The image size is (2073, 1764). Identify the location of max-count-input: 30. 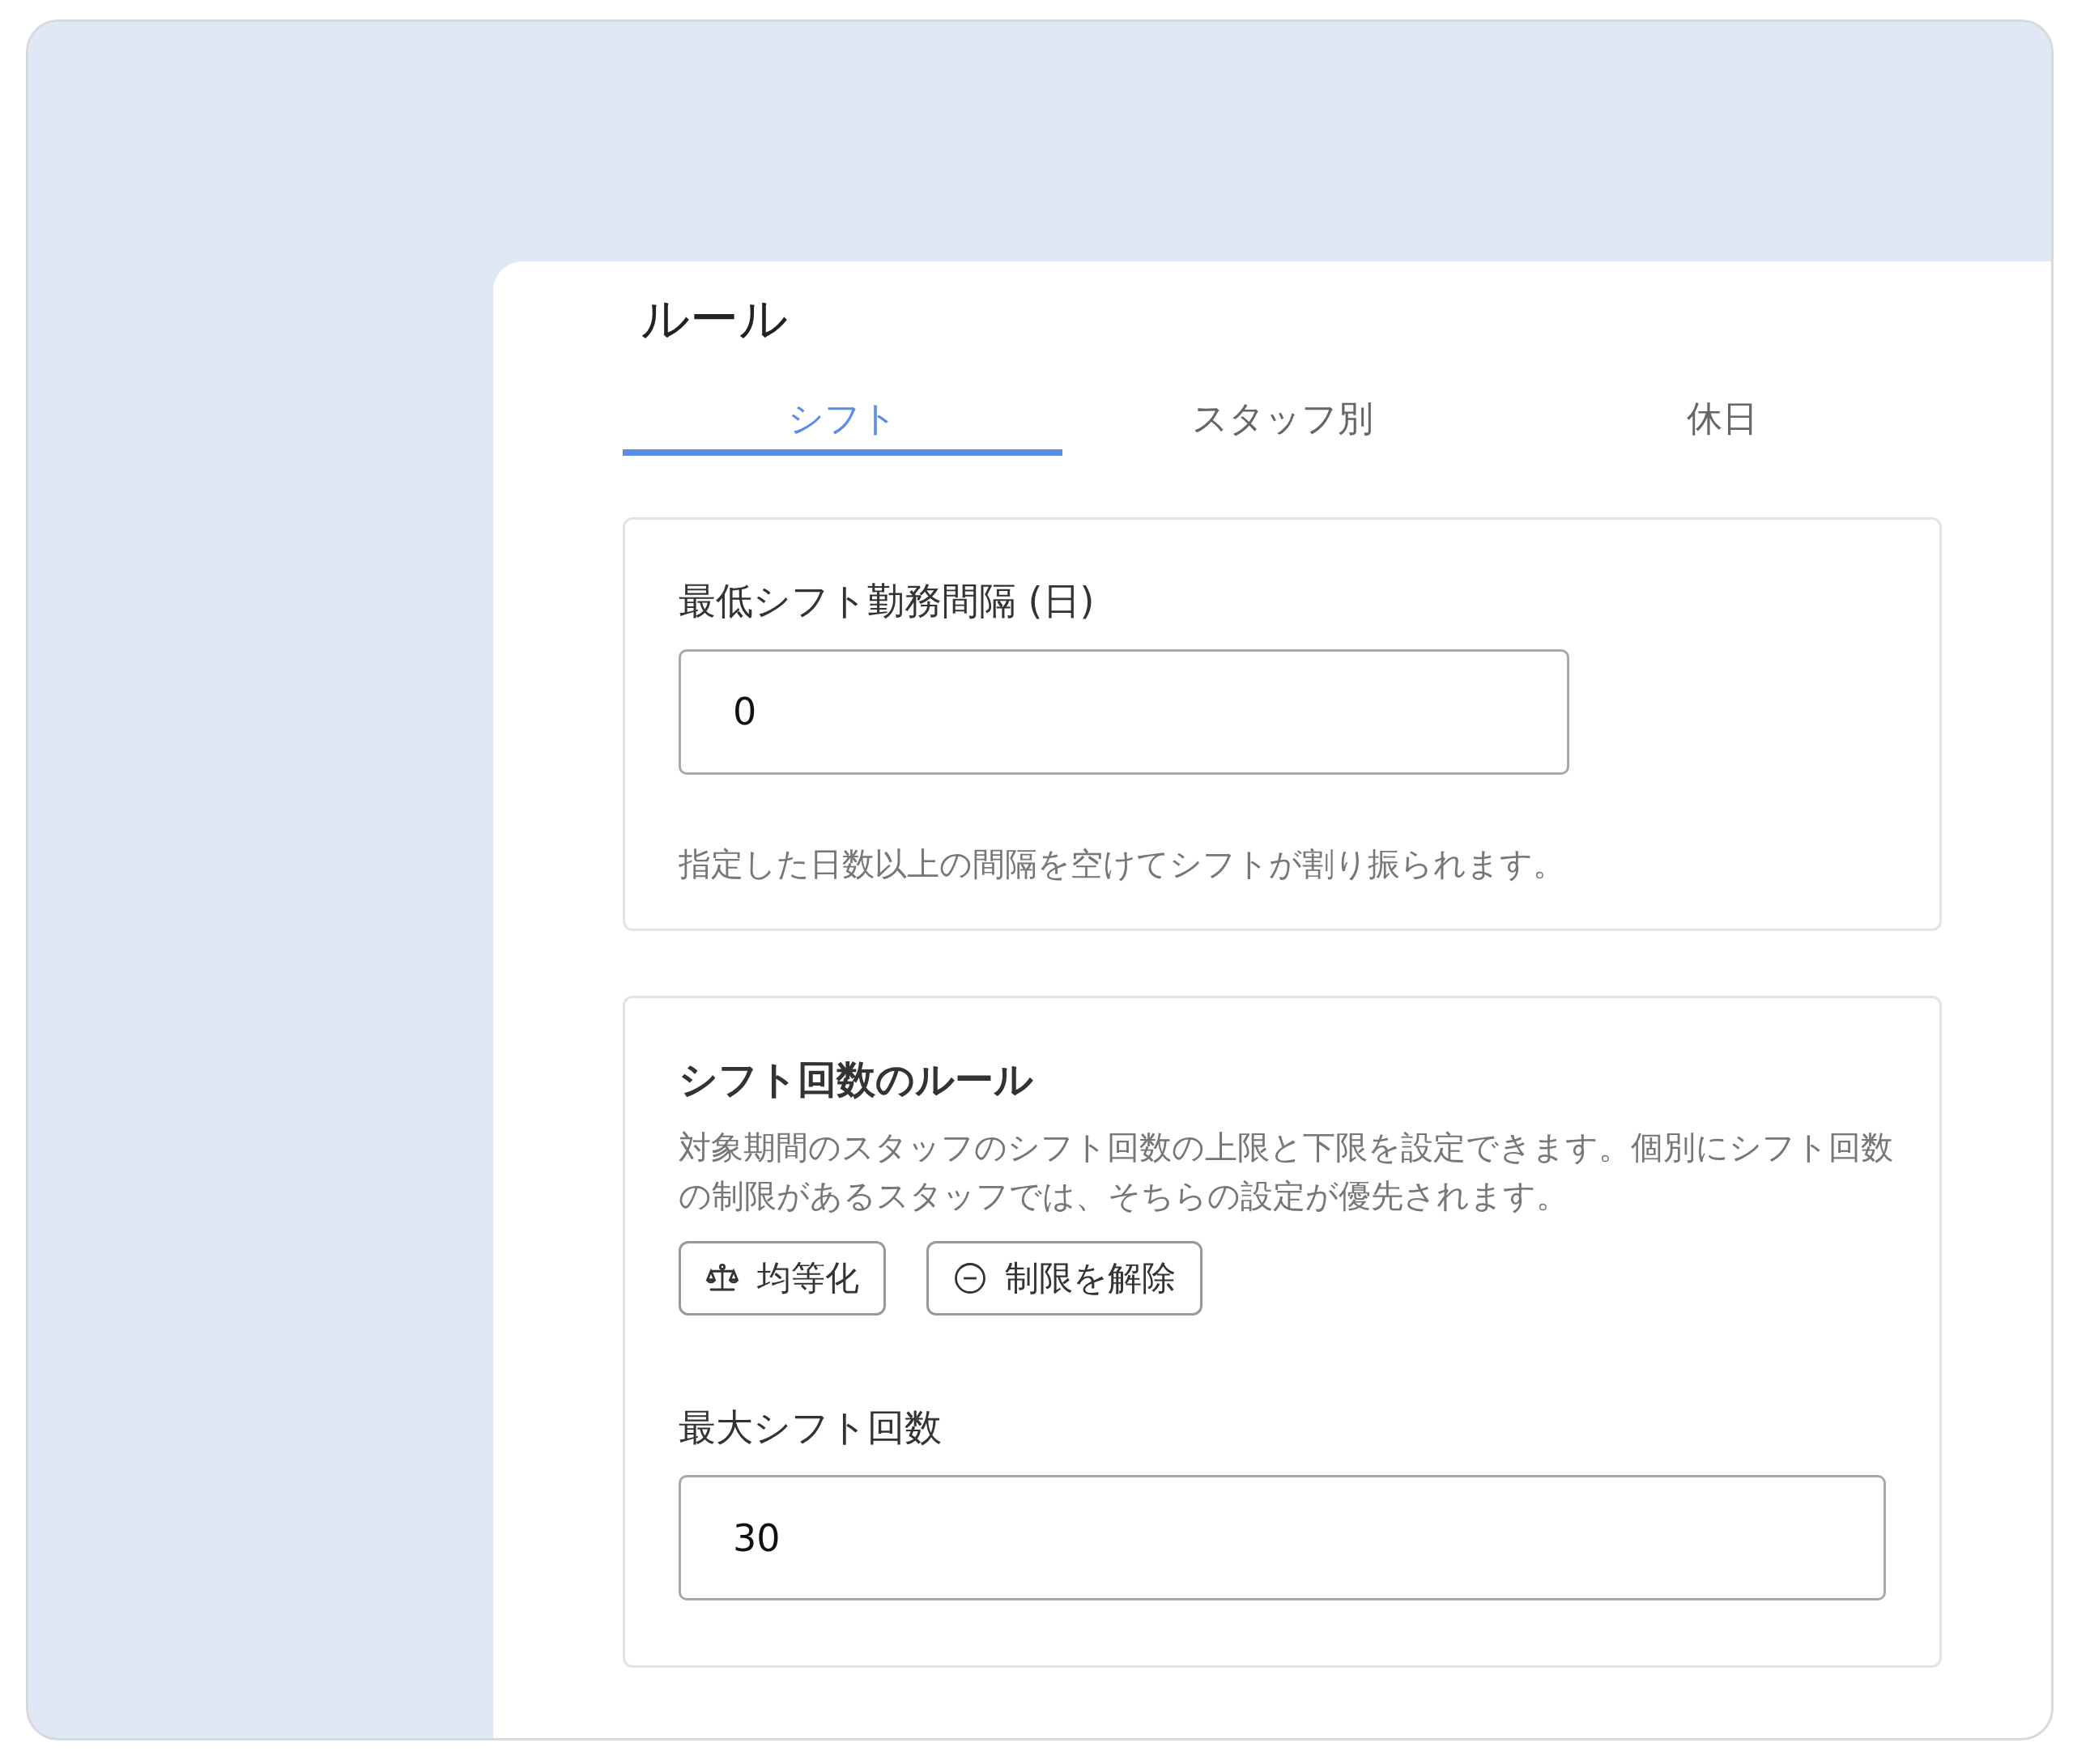
(1282, 1537).